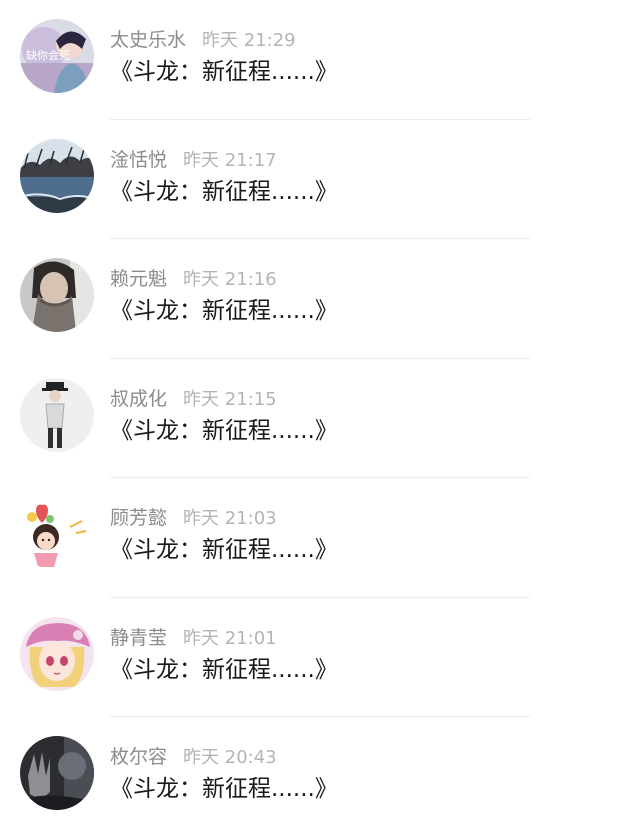 The image size is (640, 837). I want to click on comment-item: 淦恬悦 昨天 21:17 《斗龙：新征程......》, so click(320, 179).